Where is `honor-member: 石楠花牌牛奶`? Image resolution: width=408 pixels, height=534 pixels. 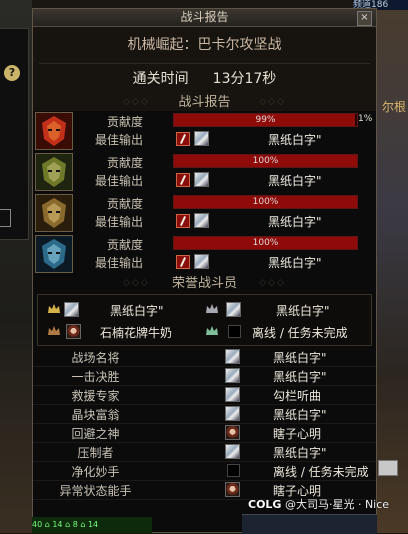
honor-member: 石楠花牌牛奶 is located at coordinates (123, 332).